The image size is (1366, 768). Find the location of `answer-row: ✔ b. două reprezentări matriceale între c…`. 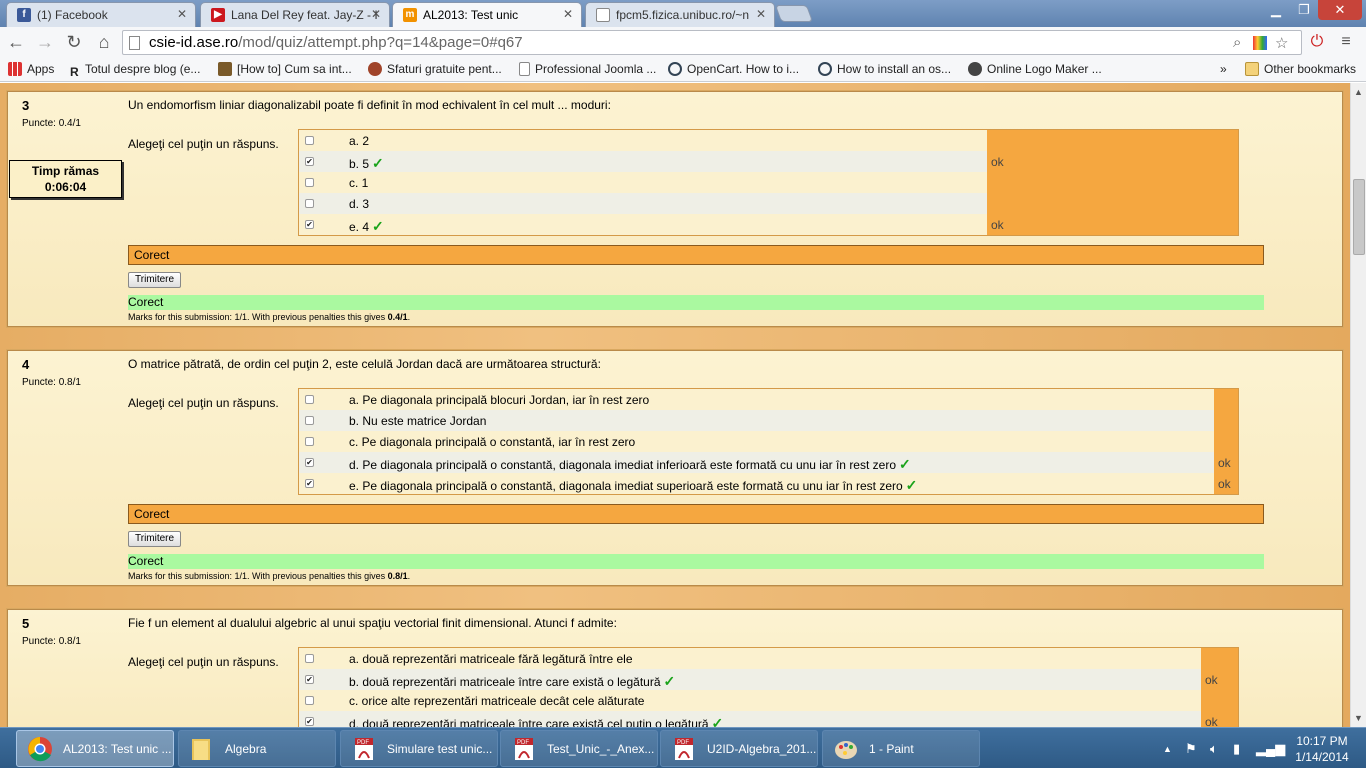

answer-row: ✔ b. două reprezentări matriceale între c… is located at coordinates (768, 679).